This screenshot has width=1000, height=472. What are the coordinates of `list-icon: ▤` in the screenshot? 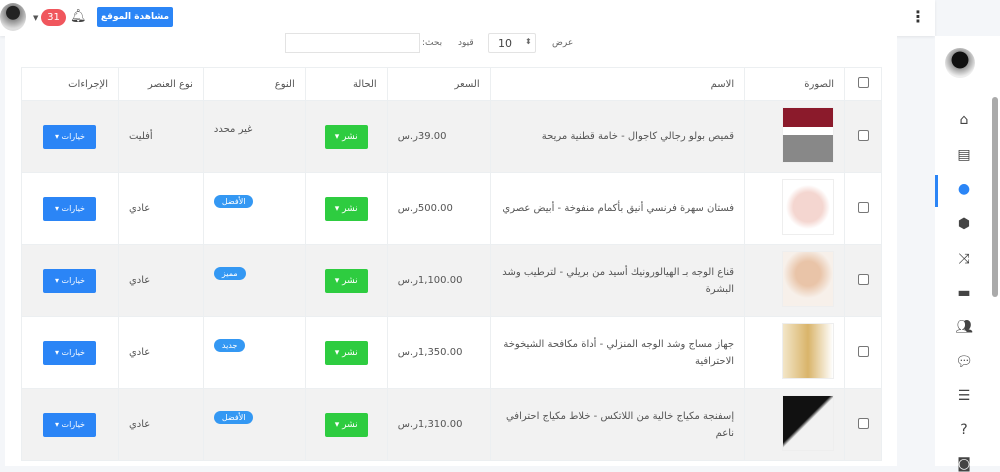 It's located at (964, 155).